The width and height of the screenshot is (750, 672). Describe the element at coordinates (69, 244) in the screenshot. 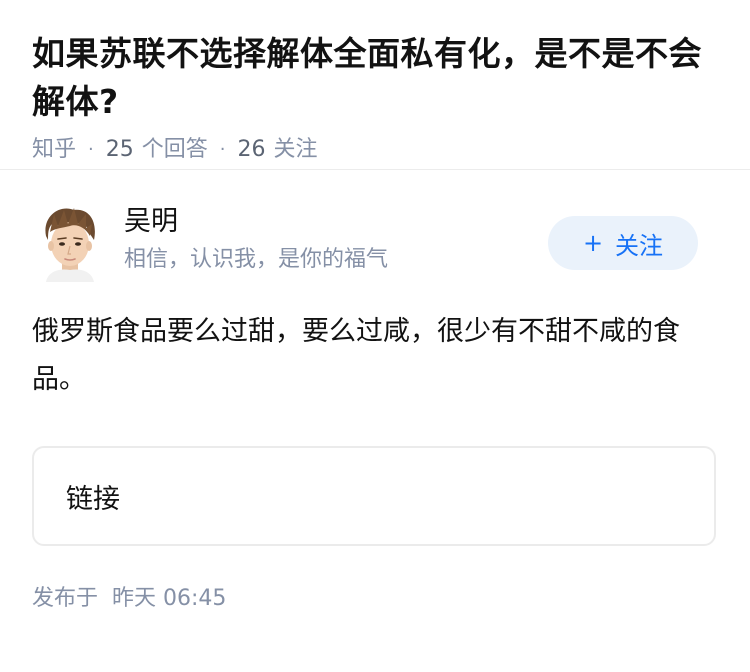

I see `avatar` at that location.